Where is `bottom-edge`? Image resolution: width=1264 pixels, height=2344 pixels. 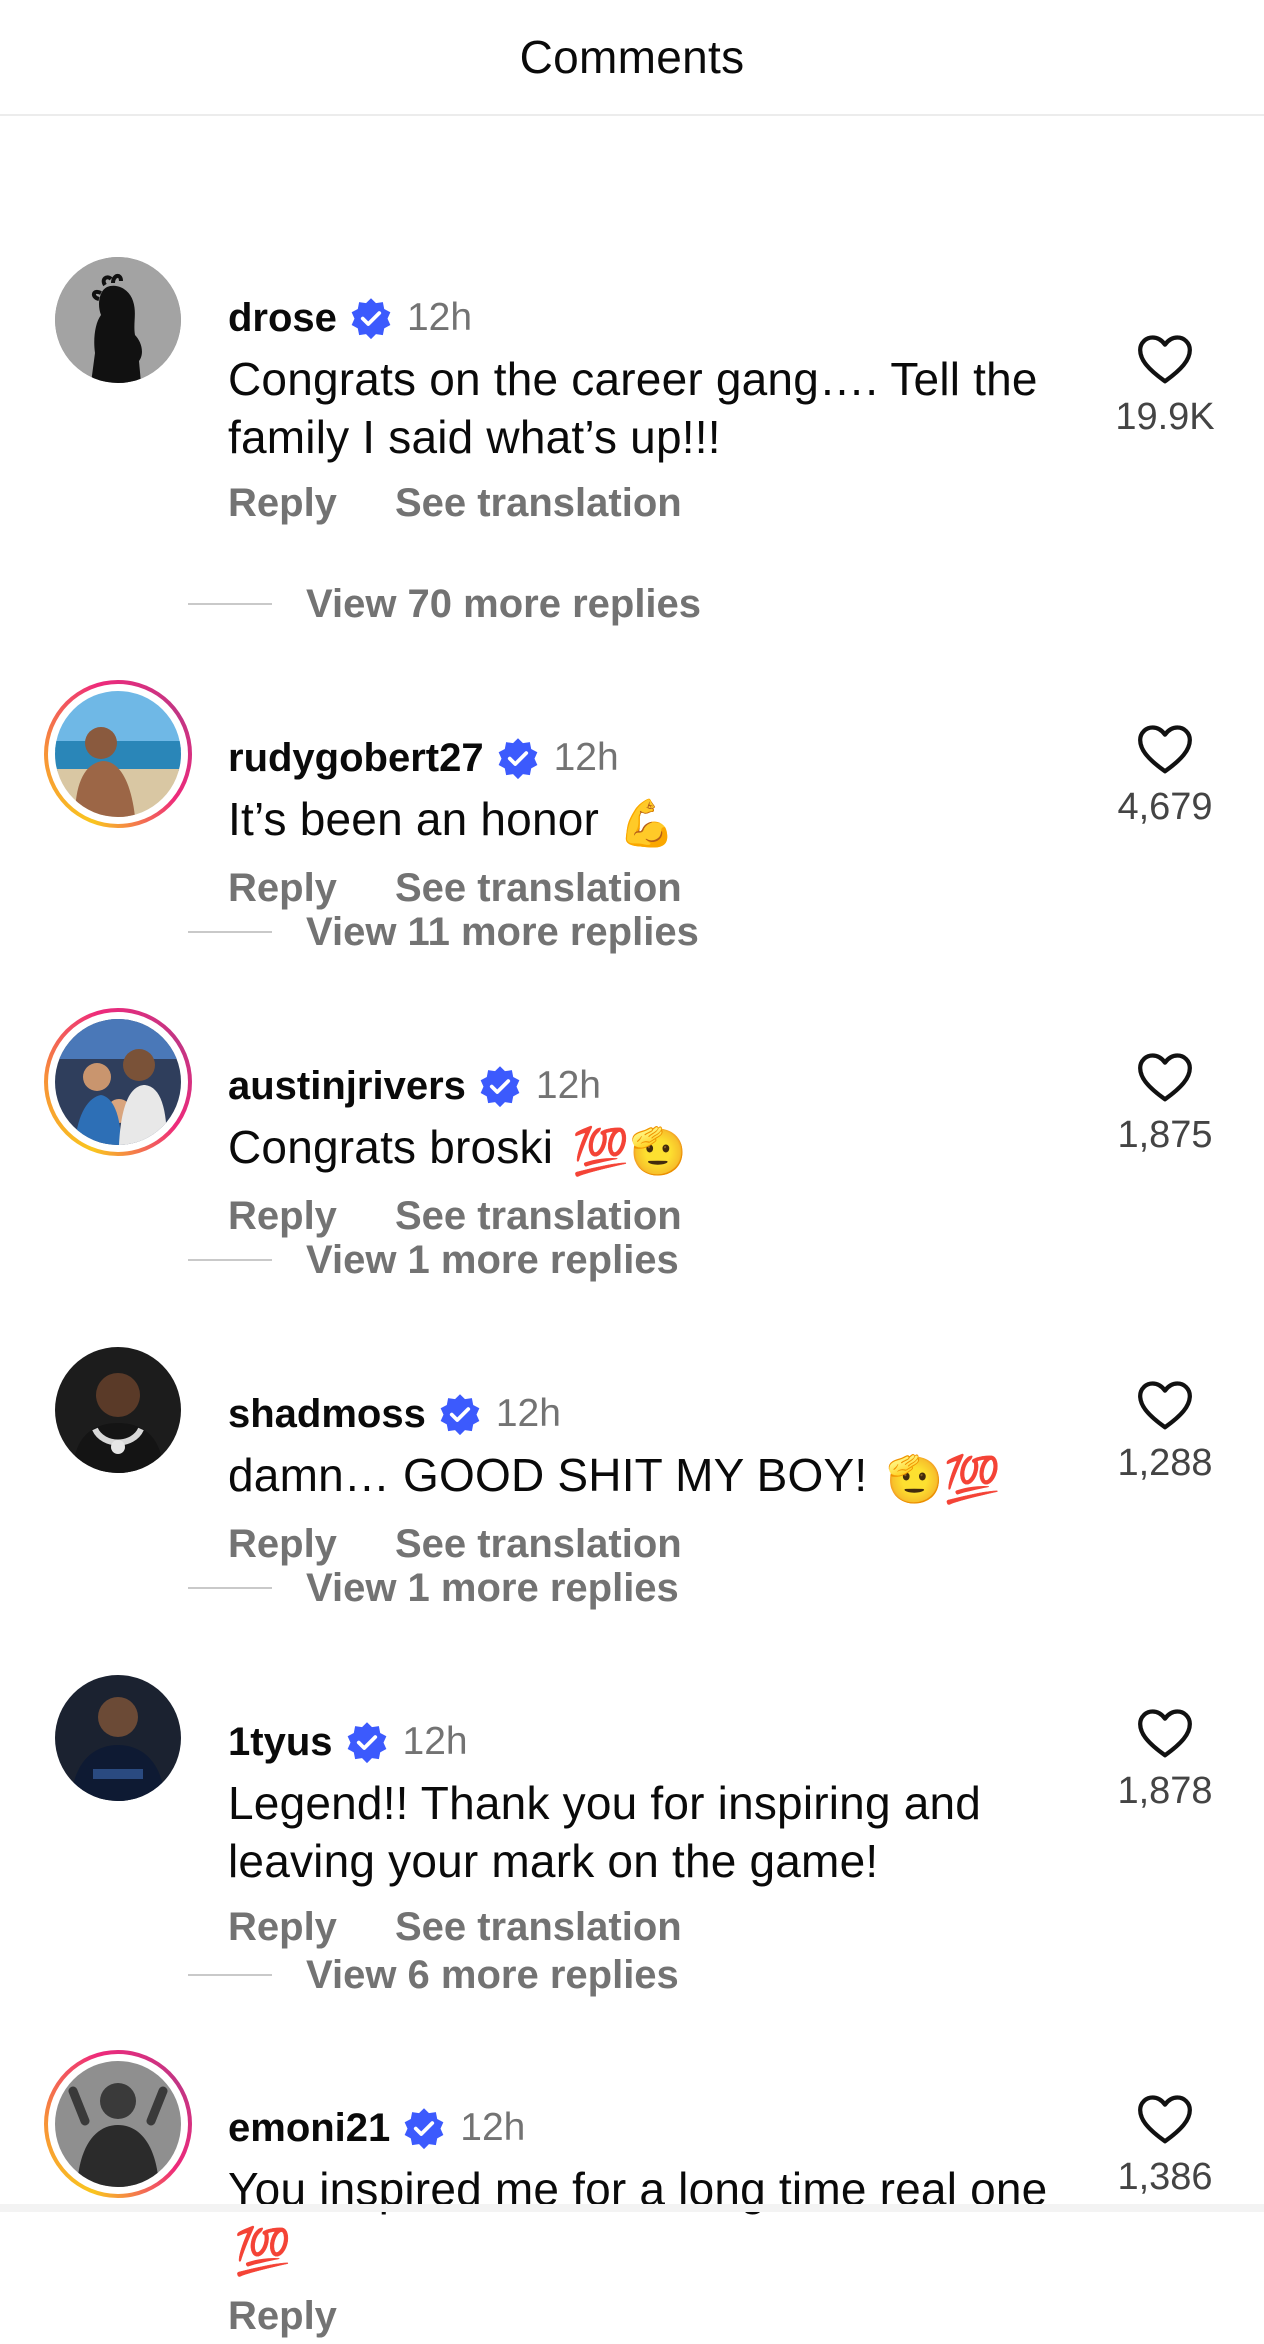 bottom-edge is located at coordinates (632, 2208).